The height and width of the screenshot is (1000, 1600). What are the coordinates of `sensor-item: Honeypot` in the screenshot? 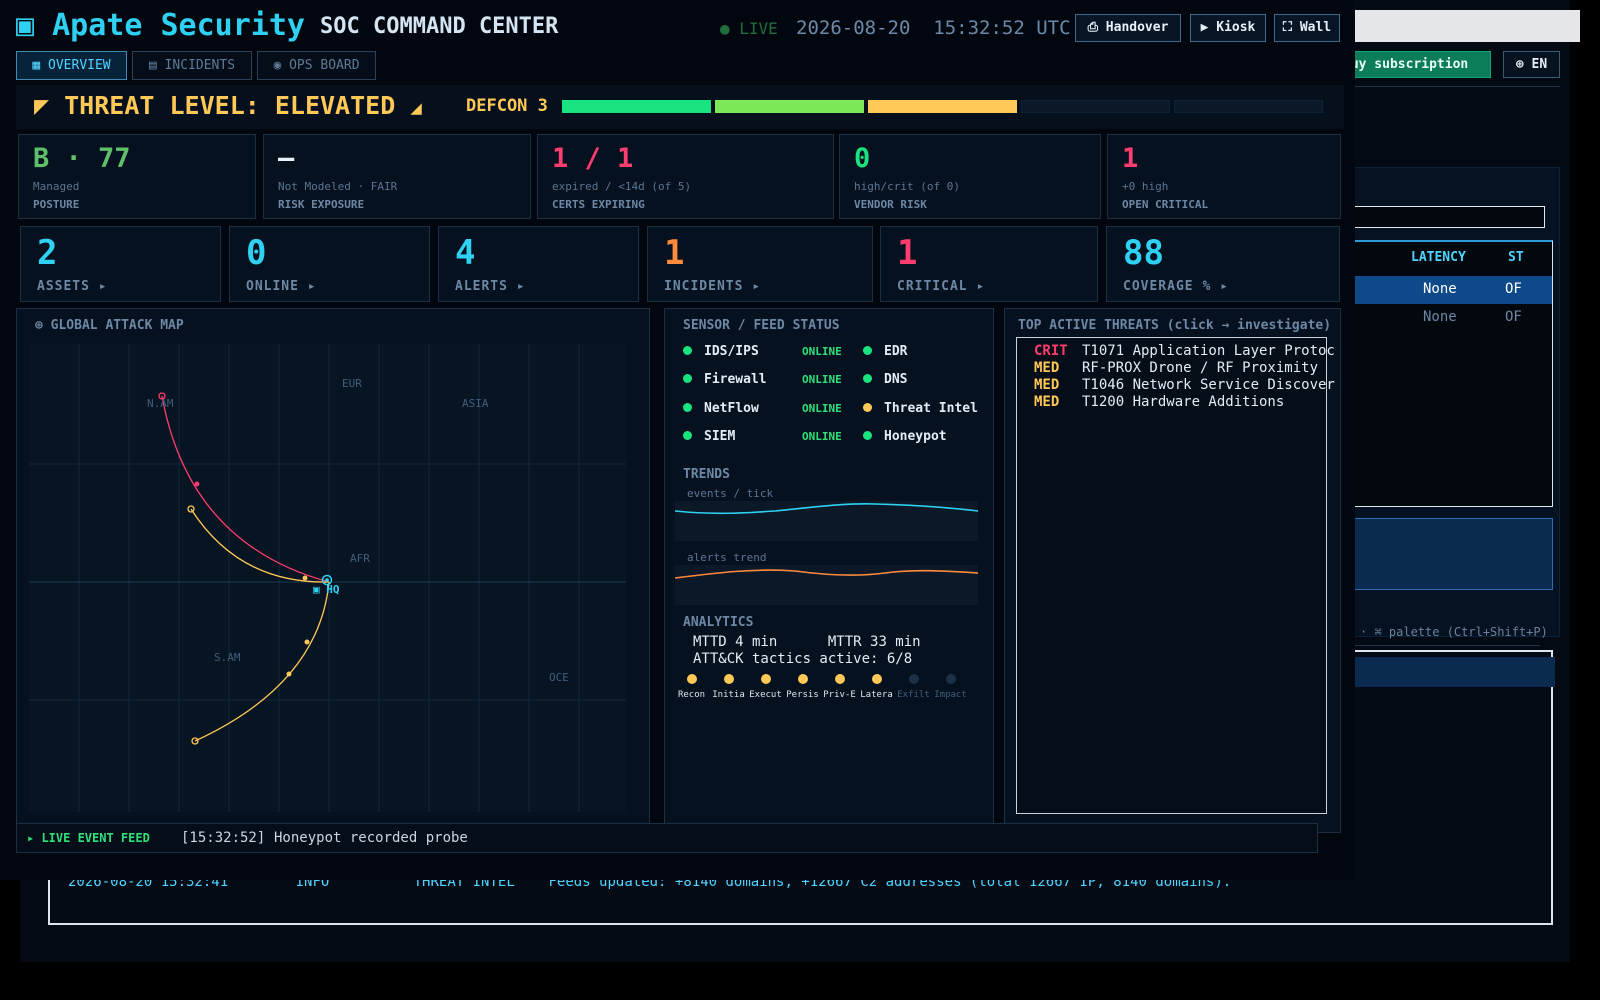 It's located at (905, 436).